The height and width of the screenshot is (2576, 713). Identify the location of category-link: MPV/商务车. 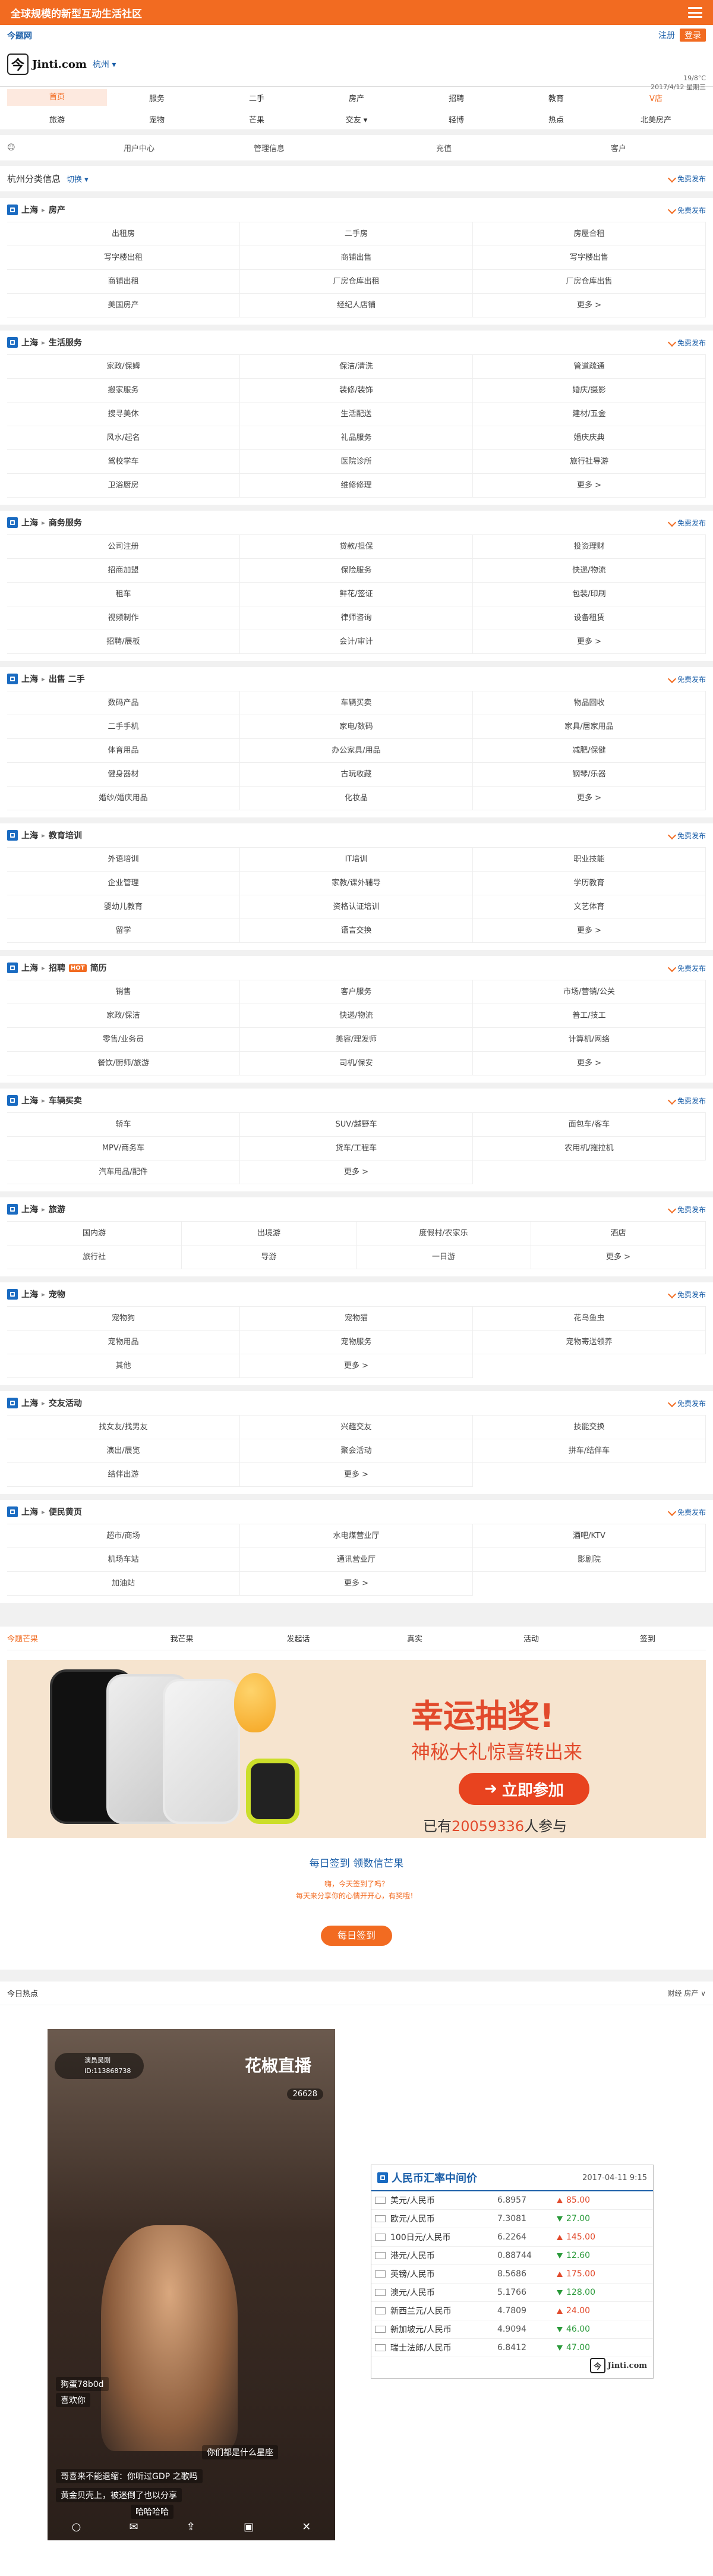
(123, 1148).